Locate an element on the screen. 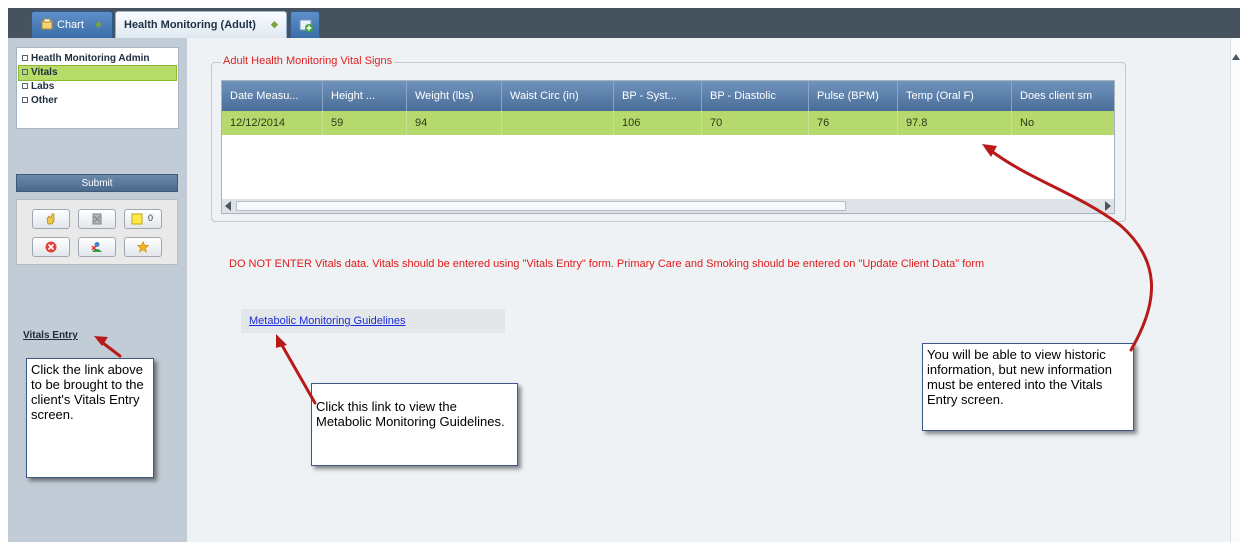 The width and height of the screenshot is (1240, 542). notes-count: 0 is located at coordinates (151, 218).